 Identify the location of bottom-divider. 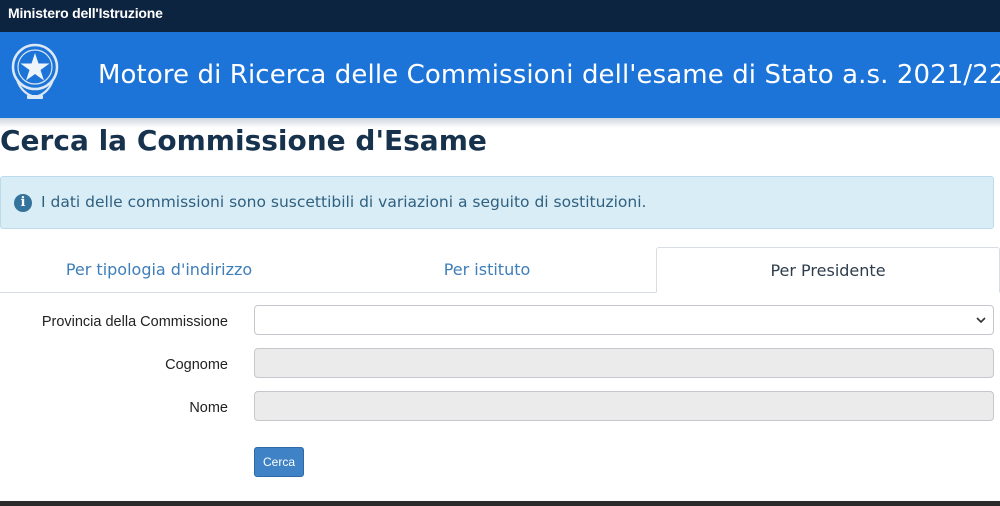
(500, 503).